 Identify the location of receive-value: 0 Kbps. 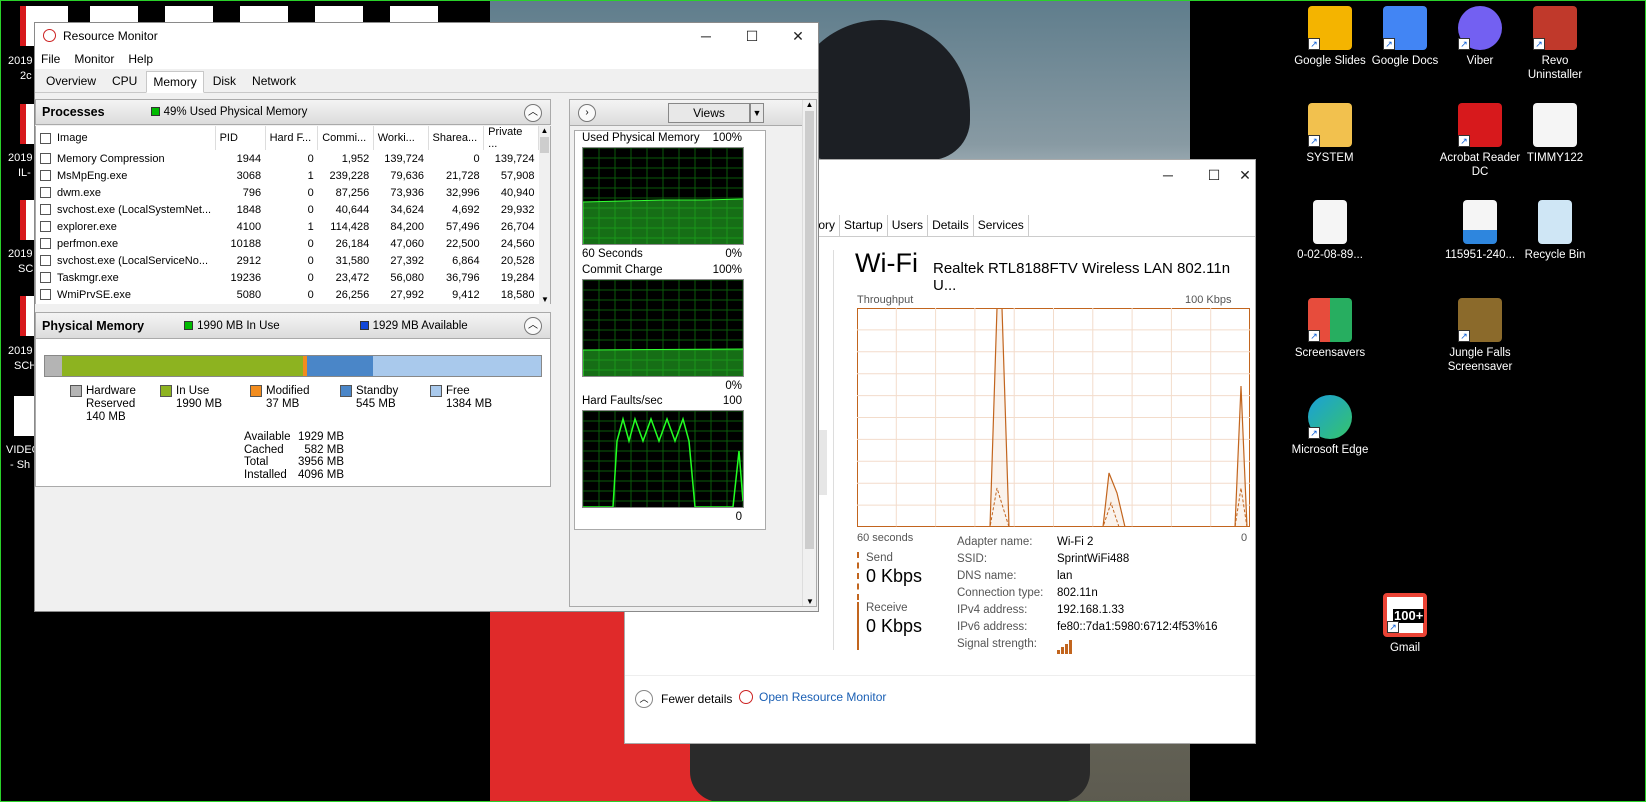
(894, 626).